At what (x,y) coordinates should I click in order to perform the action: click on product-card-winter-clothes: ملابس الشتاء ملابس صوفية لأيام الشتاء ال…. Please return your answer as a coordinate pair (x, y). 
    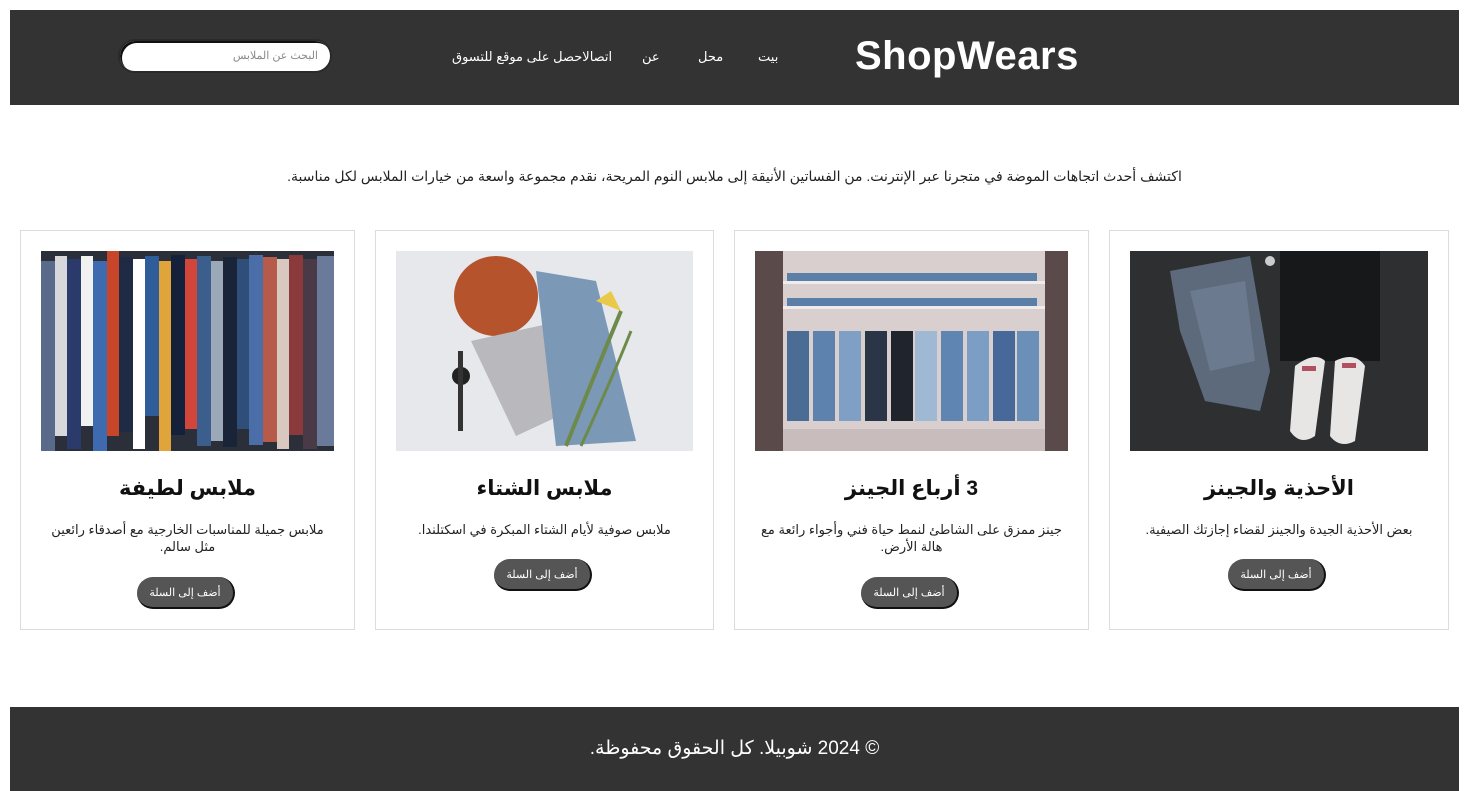
    Looking at the image, I should click on (544, 430).